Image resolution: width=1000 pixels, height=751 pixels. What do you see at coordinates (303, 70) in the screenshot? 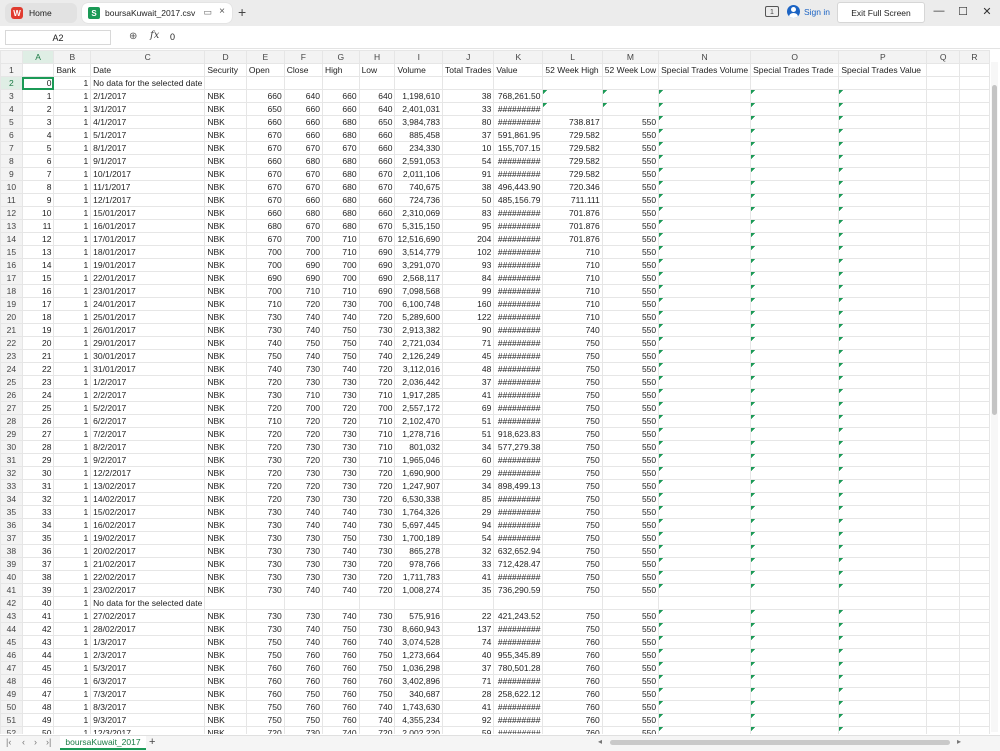
I see `cell: Close` at bounding box center [303, 70].